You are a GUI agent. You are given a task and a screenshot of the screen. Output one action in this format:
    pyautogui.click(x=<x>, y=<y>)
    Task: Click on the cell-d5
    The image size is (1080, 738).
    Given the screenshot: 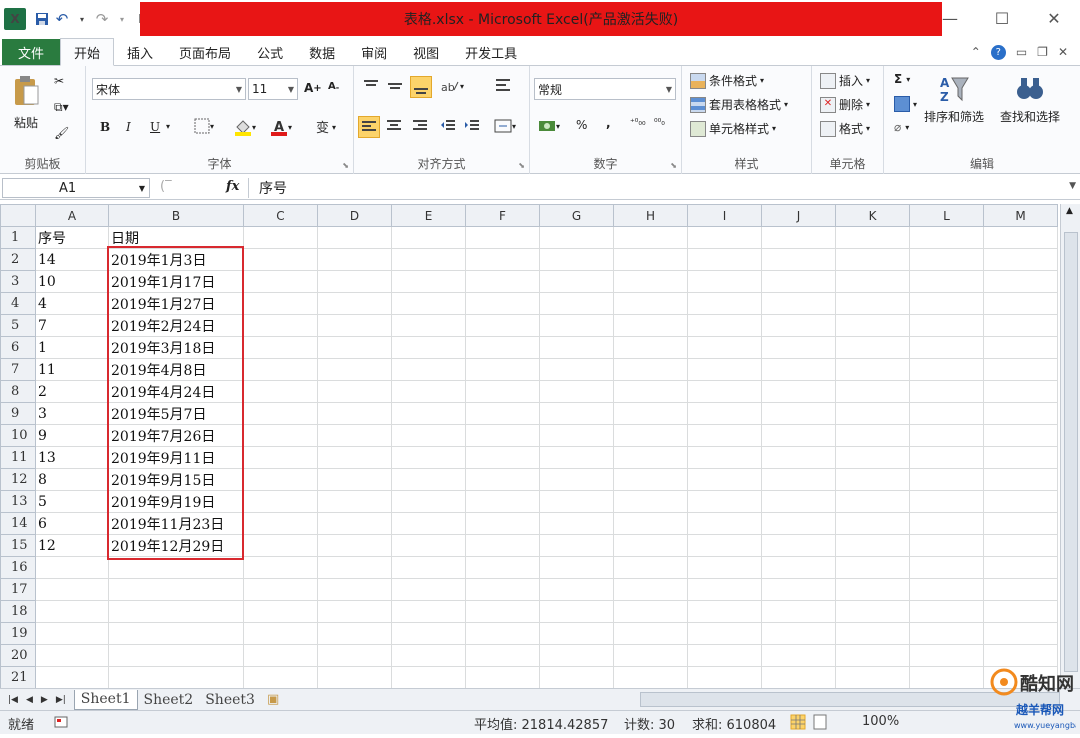 What is the action you would take?
    pyautogui.click(x=354, y=325)
    